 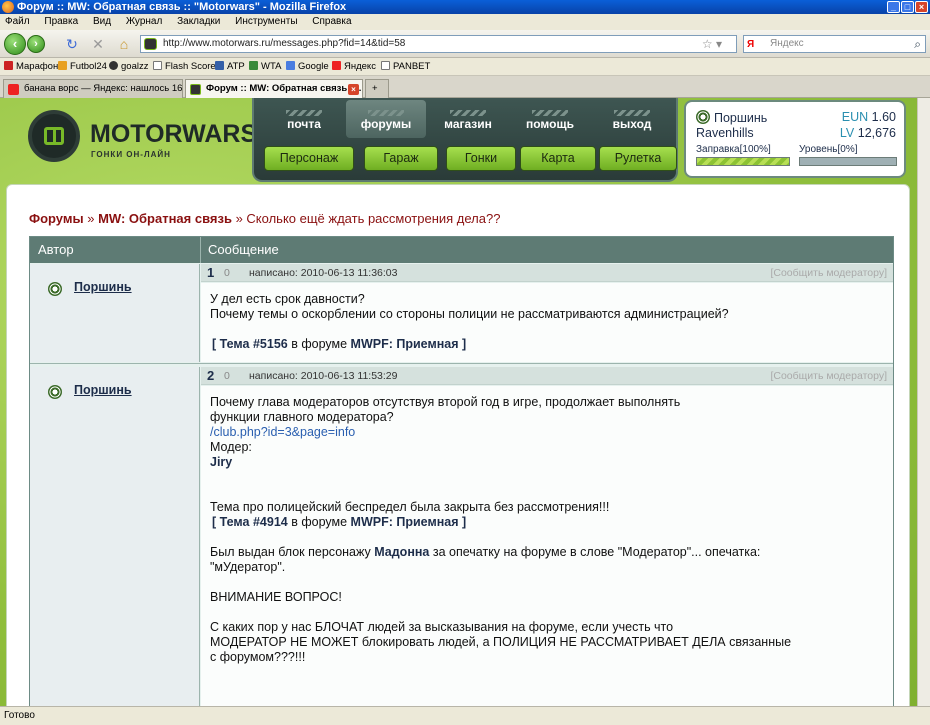 I want to click on menu-history: Журнал, so click(x=144, y=21).